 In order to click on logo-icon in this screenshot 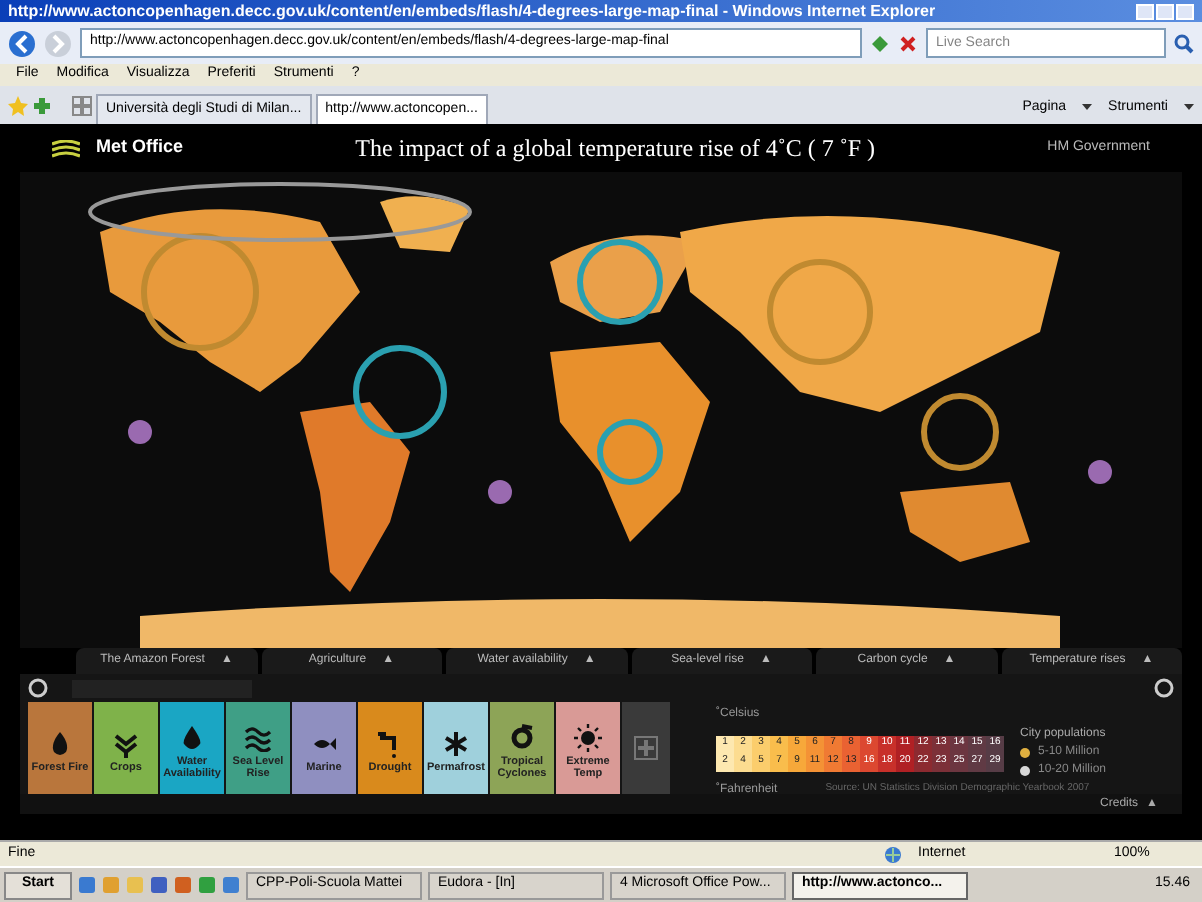, I will do `click(66, 148)`.